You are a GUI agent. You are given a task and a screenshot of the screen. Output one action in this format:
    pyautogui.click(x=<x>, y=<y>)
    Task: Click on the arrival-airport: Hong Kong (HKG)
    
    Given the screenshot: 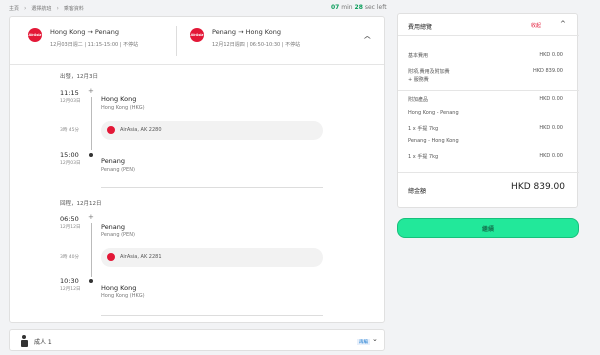 What is the action you would take?
    pyautogui.click(x=123, y=296)
    